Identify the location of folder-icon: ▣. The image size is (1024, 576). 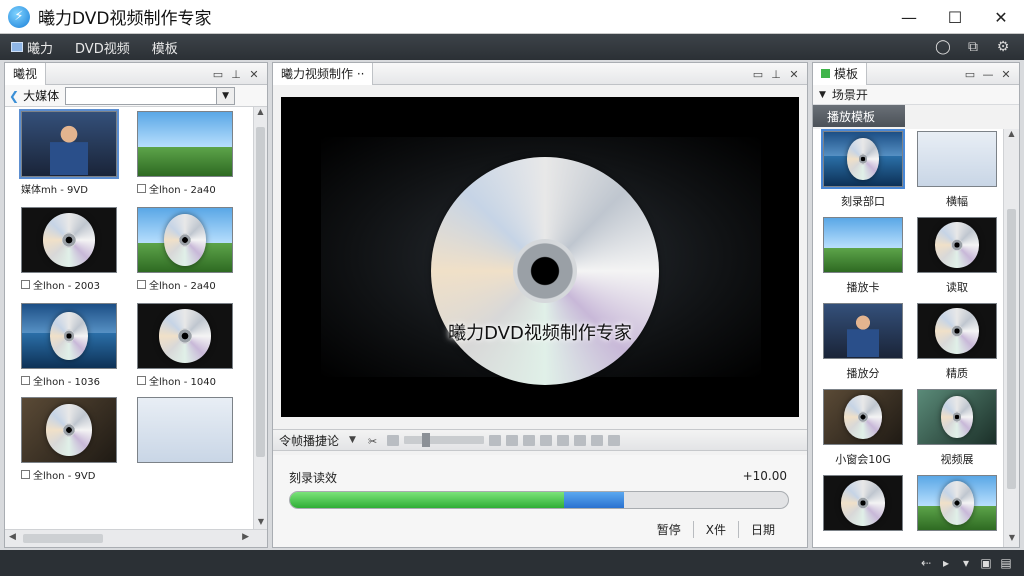
(986, 563).